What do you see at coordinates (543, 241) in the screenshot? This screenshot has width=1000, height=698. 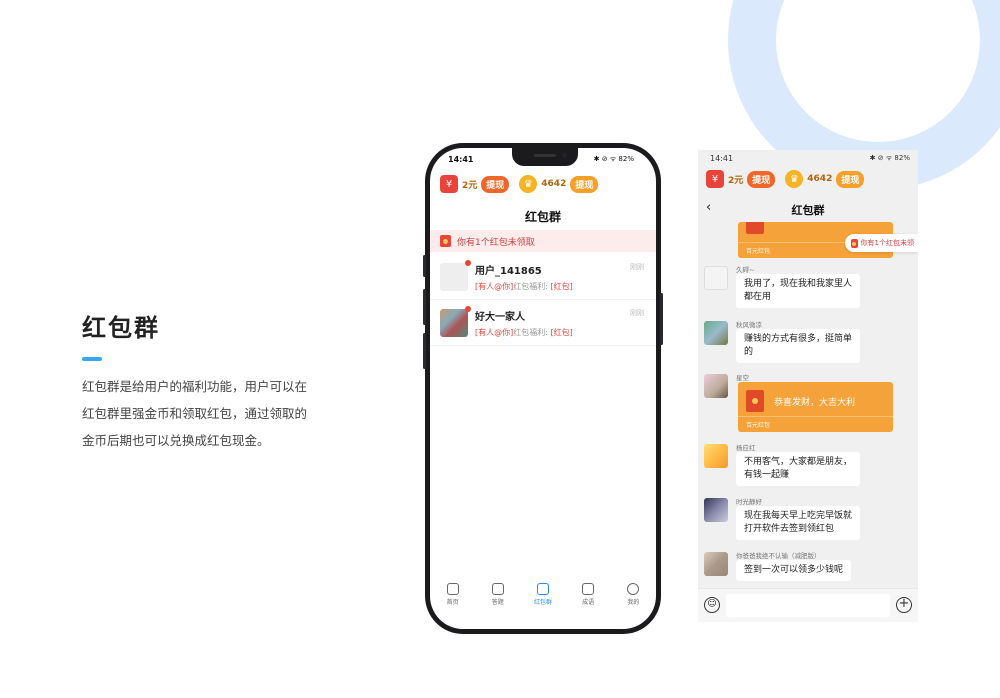 I see `unclaimed-notice: 你有1个红包未领取` at bounding box center [543, 241].